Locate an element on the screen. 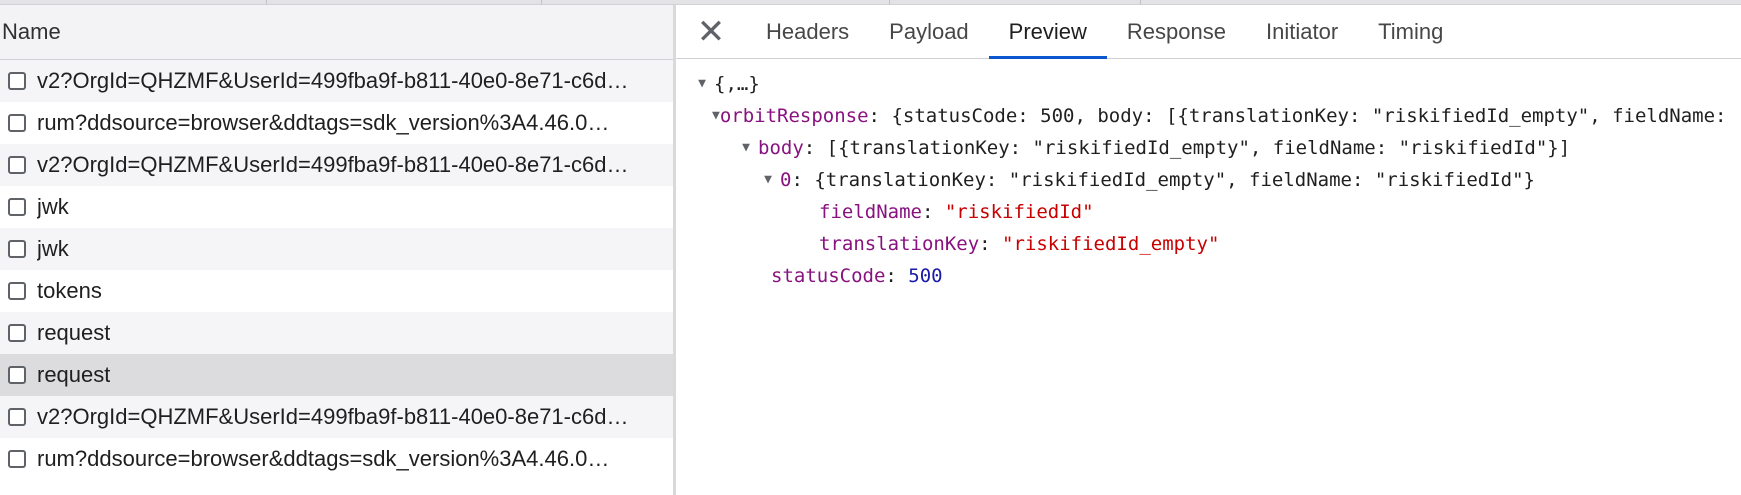 The width and height of the screenshot is (1741, 495). name-column-header: Name is located at coordinates (336, 32).